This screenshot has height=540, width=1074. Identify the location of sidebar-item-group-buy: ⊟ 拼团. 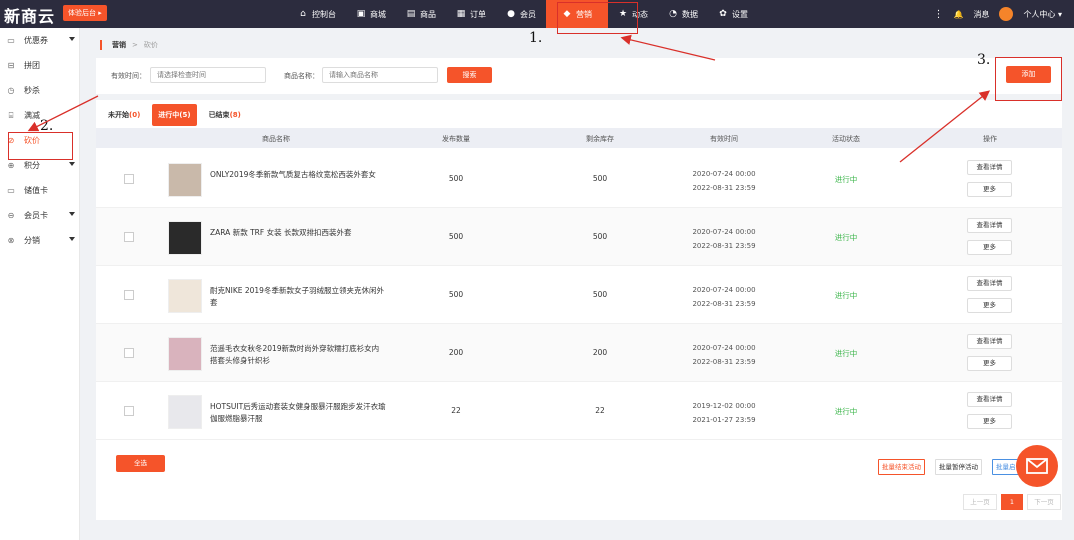
(39, 65).